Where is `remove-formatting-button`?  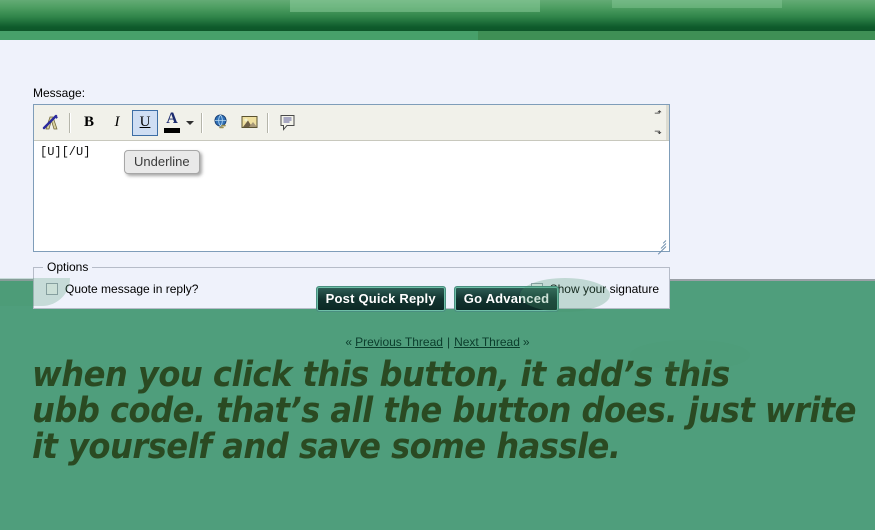
remove-formatting-button is located at coordinates (51, 123).